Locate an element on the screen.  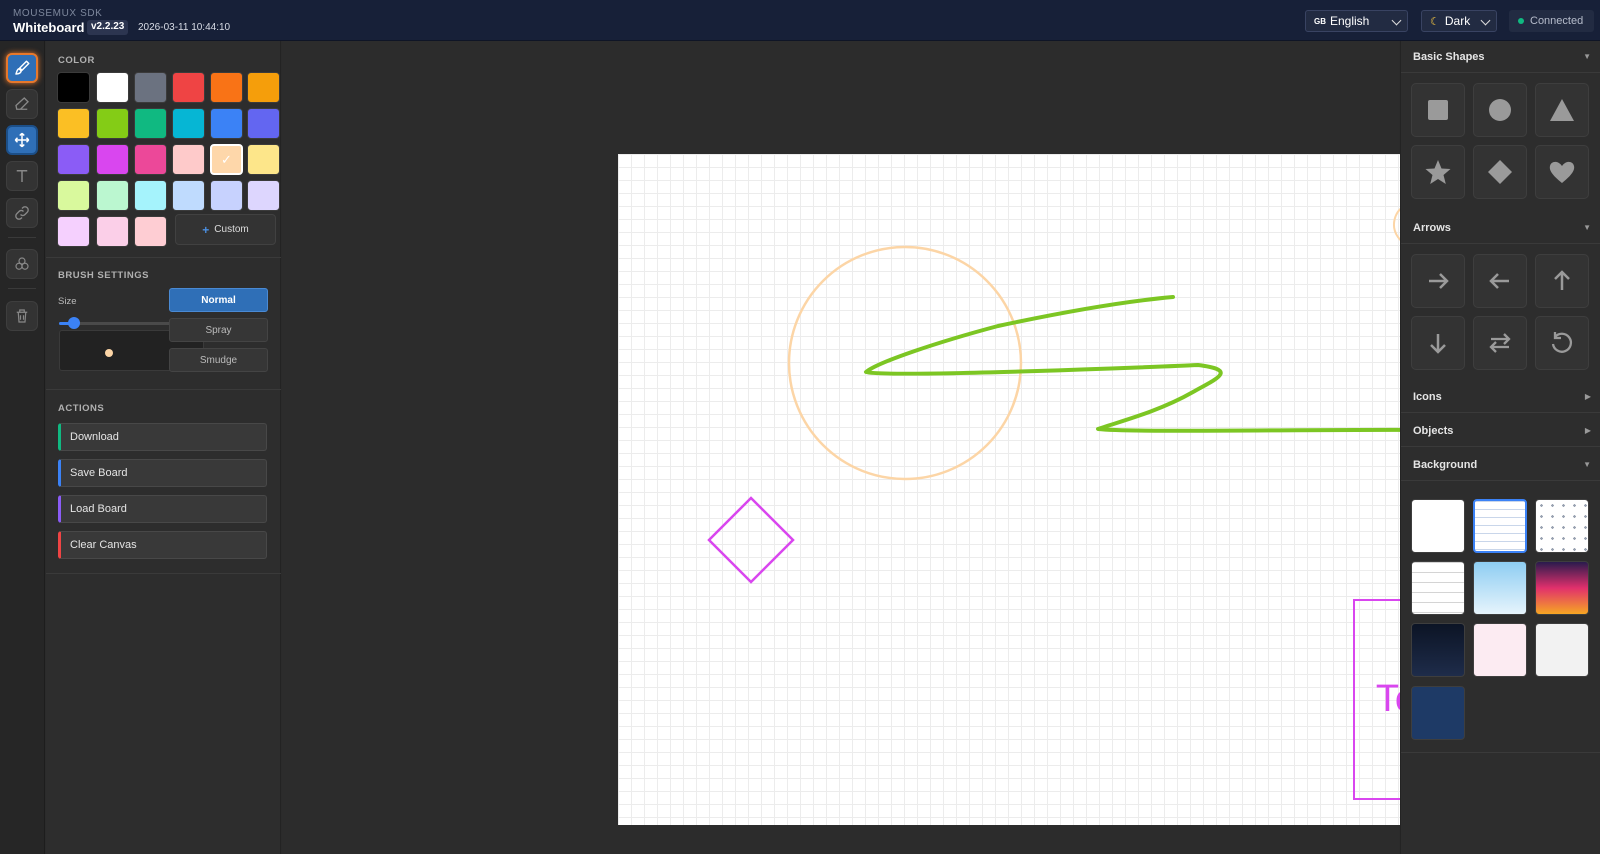
icons-header: Icons ▶ is located at coordinates (1500, 397).